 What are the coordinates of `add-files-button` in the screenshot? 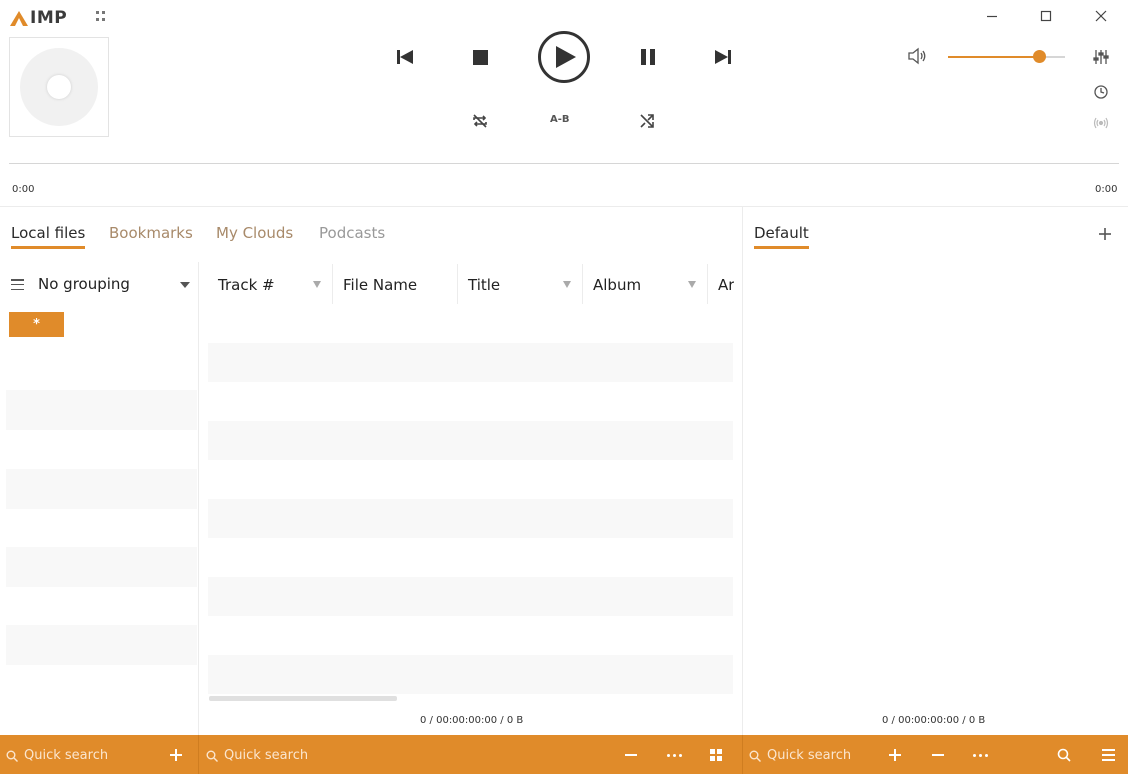 It's located at (895, 755).